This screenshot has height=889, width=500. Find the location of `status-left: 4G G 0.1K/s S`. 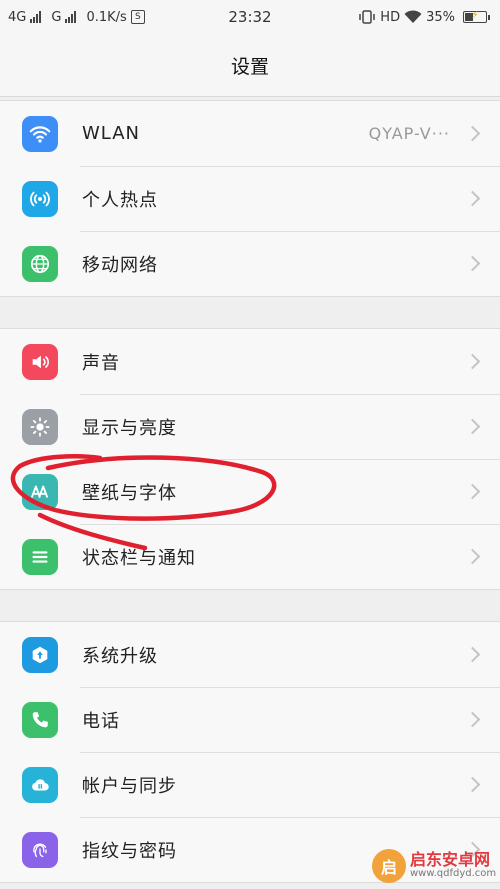

status-left: 4G G 0.1K/s S is located at coordinates (76, 17).